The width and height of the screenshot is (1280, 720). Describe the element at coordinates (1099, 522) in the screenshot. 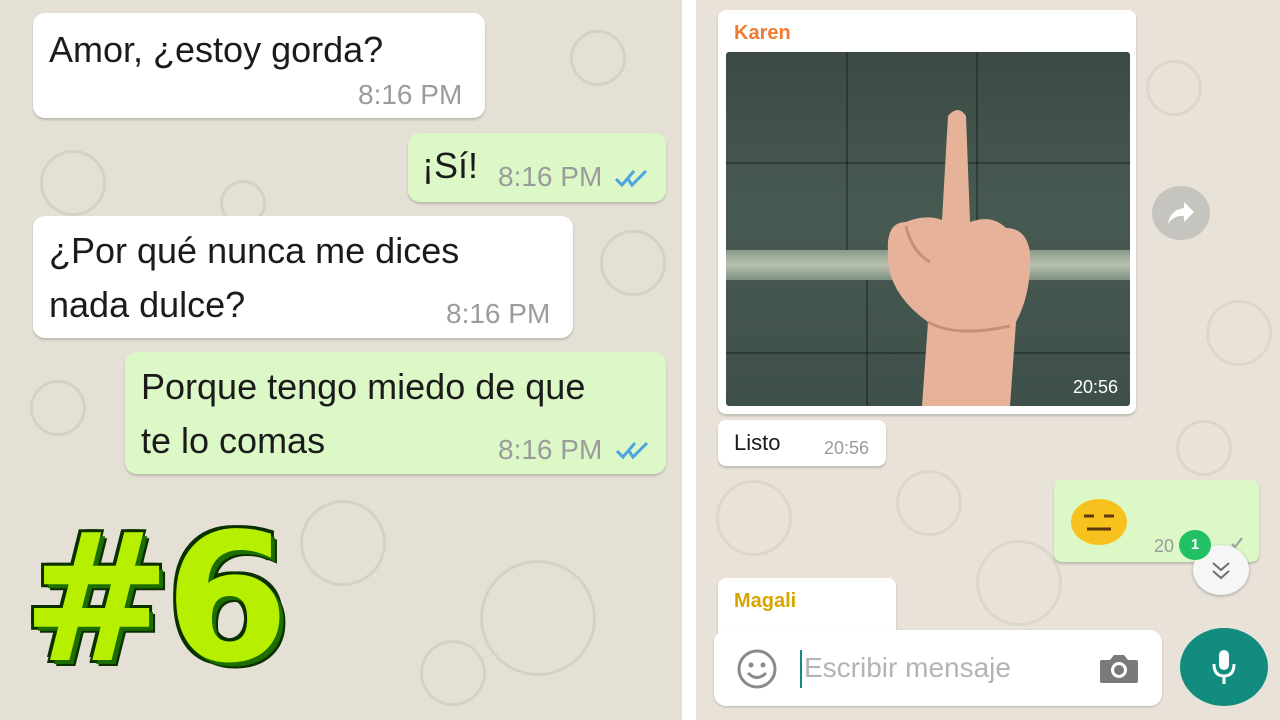

I see `expressionless-face-emoji` at that location.